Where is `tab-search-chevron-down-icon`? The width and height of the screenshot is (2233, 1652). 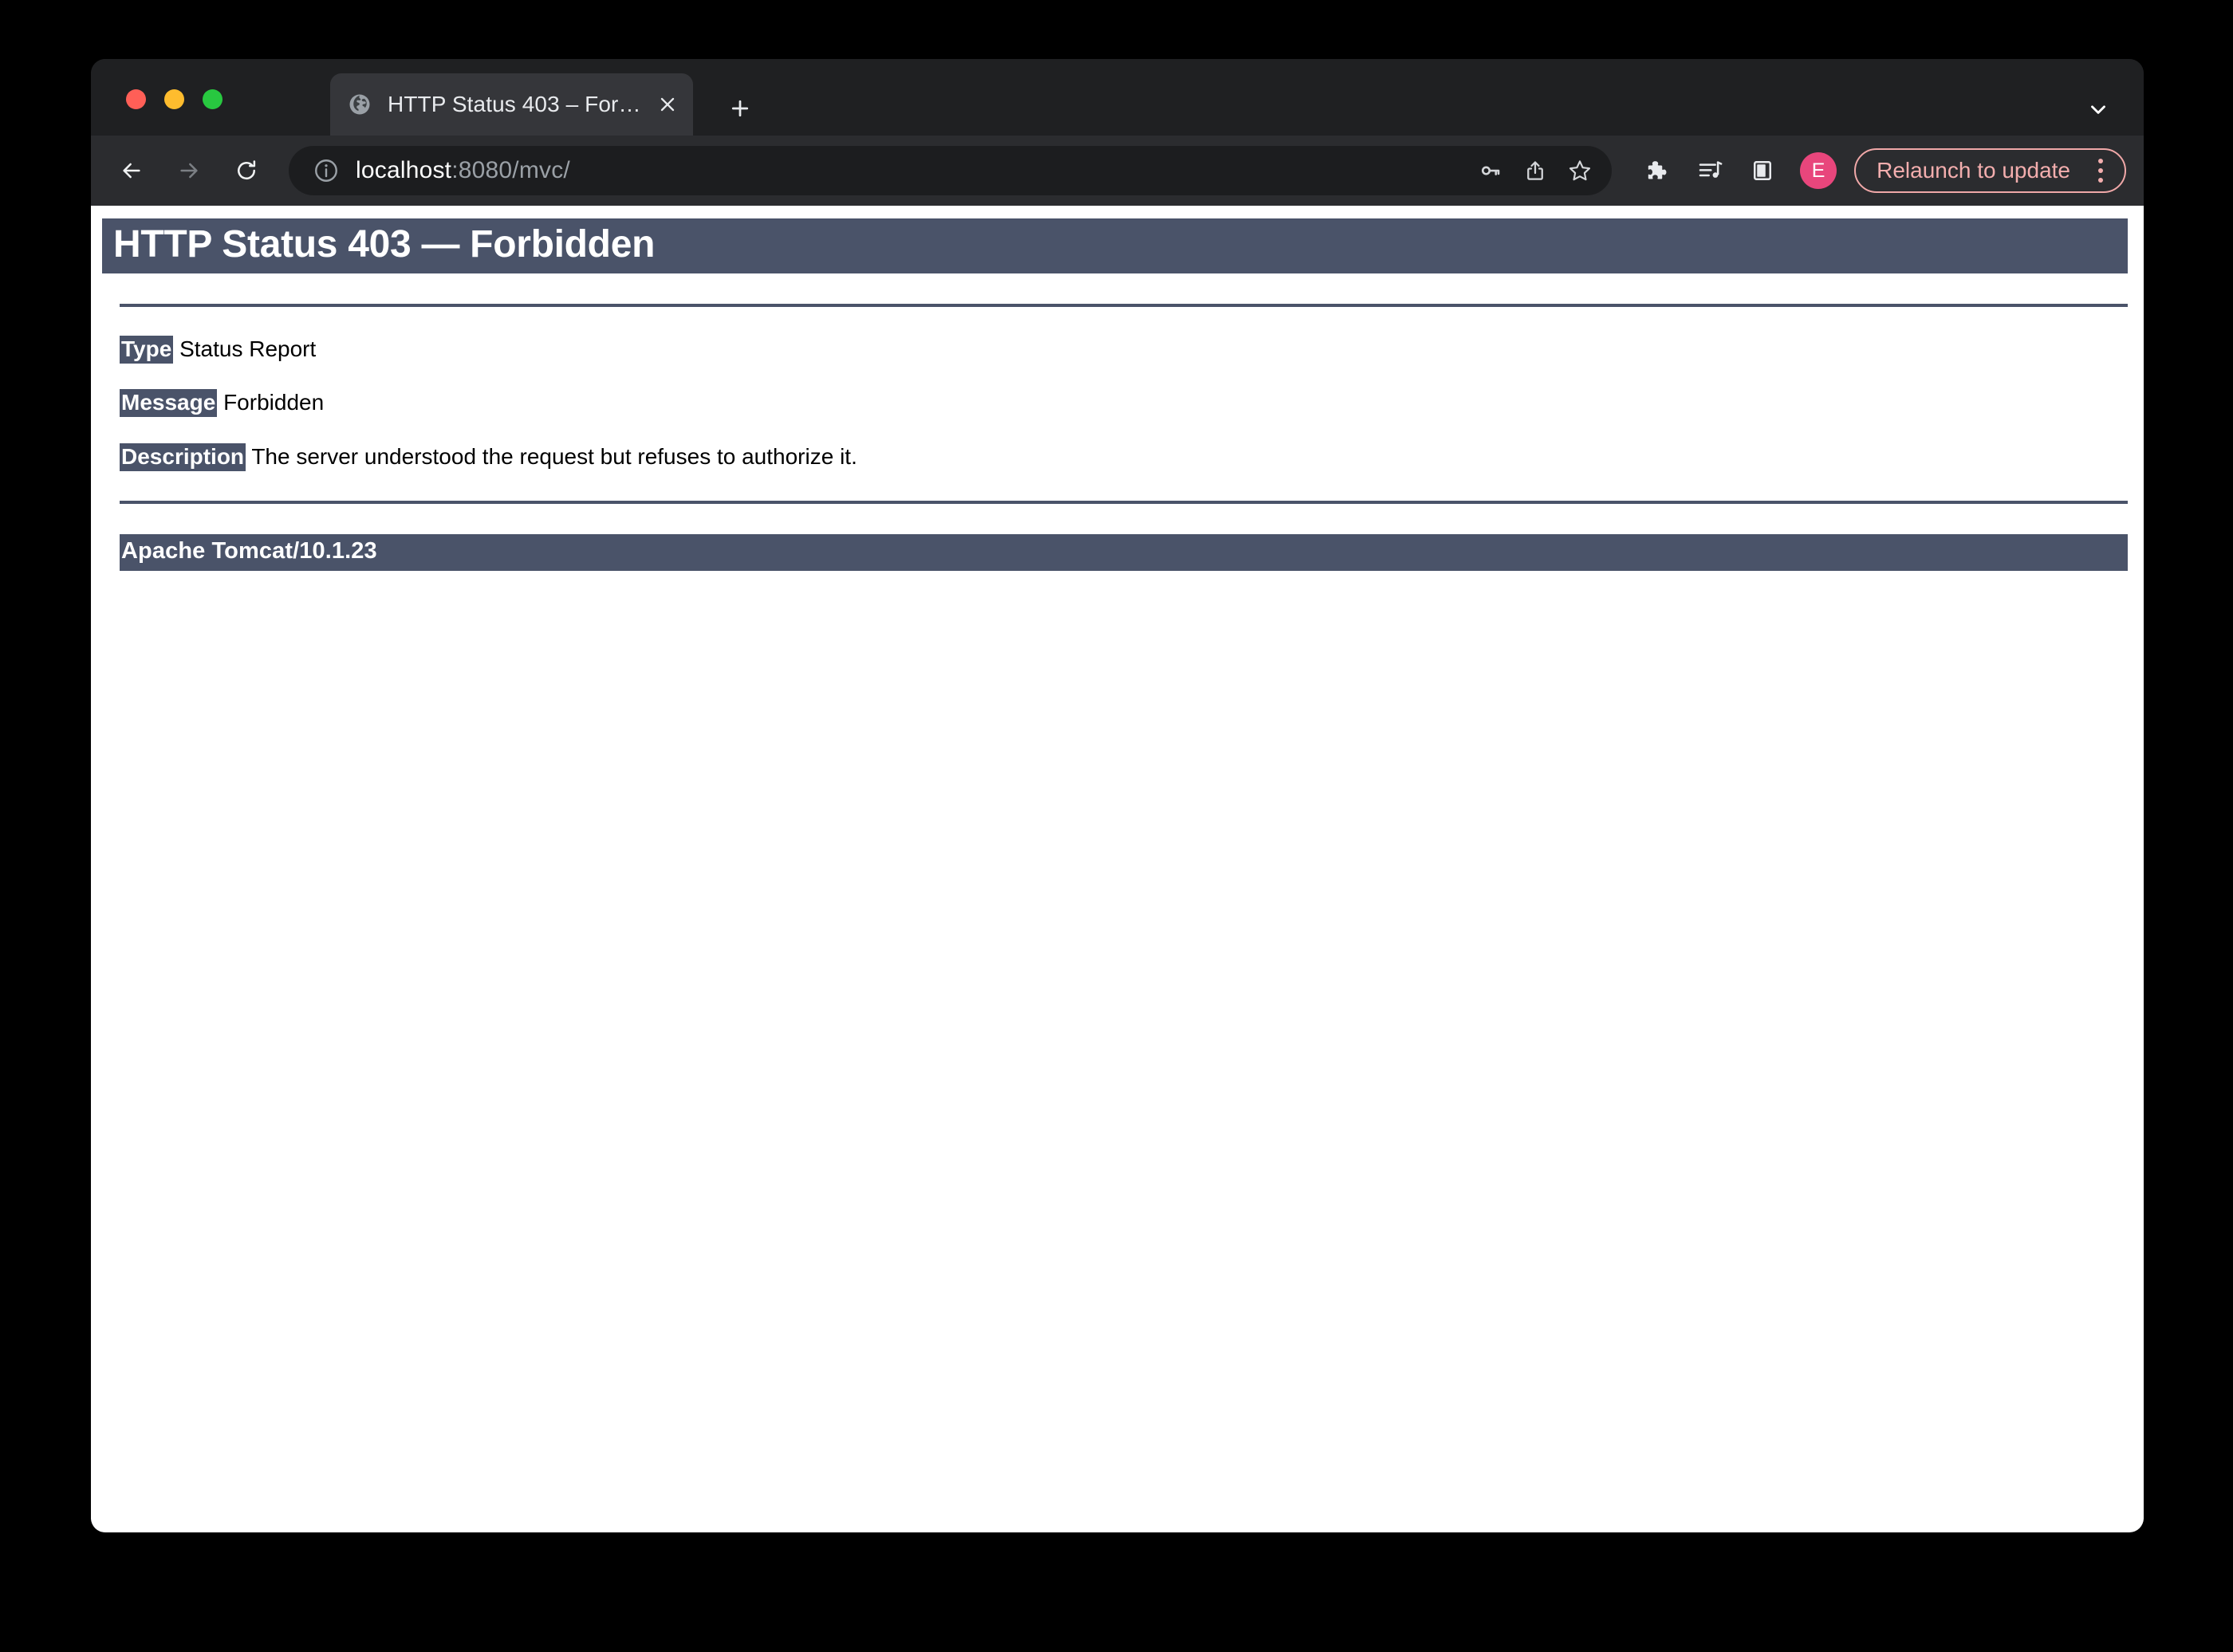 tab-search-chevron-down-icon is located at coordinates (2099, 109).